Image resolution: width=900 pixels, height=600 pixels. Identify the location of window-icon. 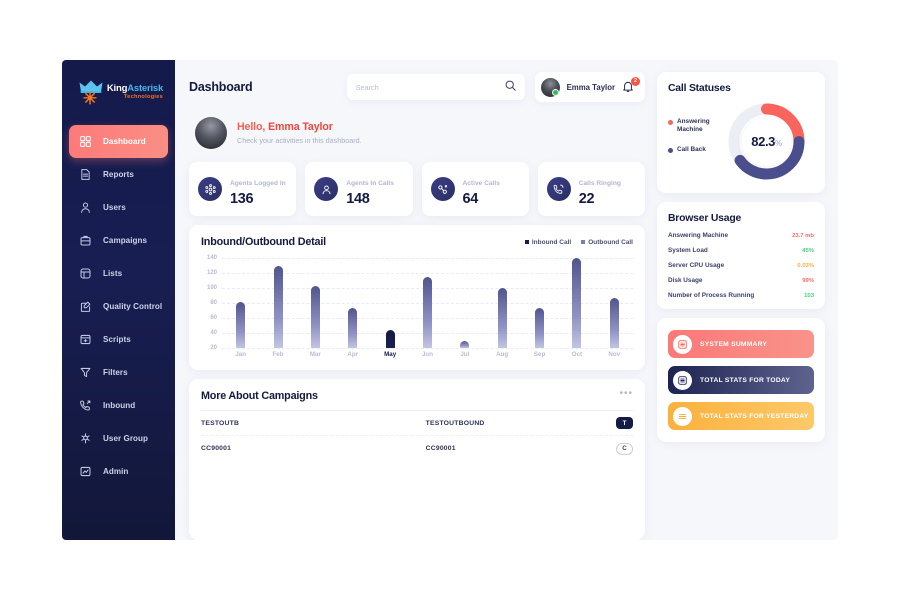
(85, 339).